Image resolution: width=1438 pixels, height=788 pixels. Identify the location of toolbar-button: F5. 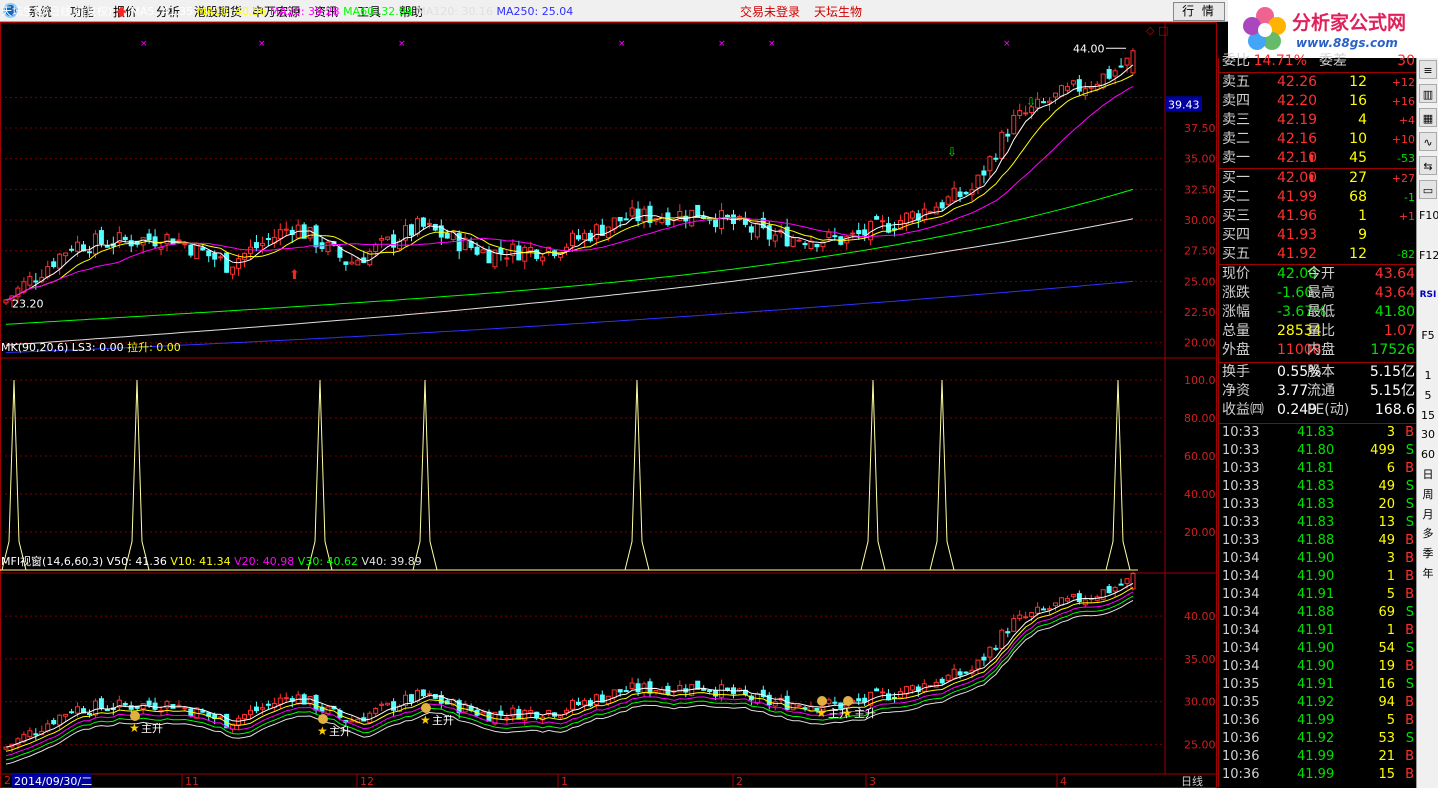
(1428, 335).